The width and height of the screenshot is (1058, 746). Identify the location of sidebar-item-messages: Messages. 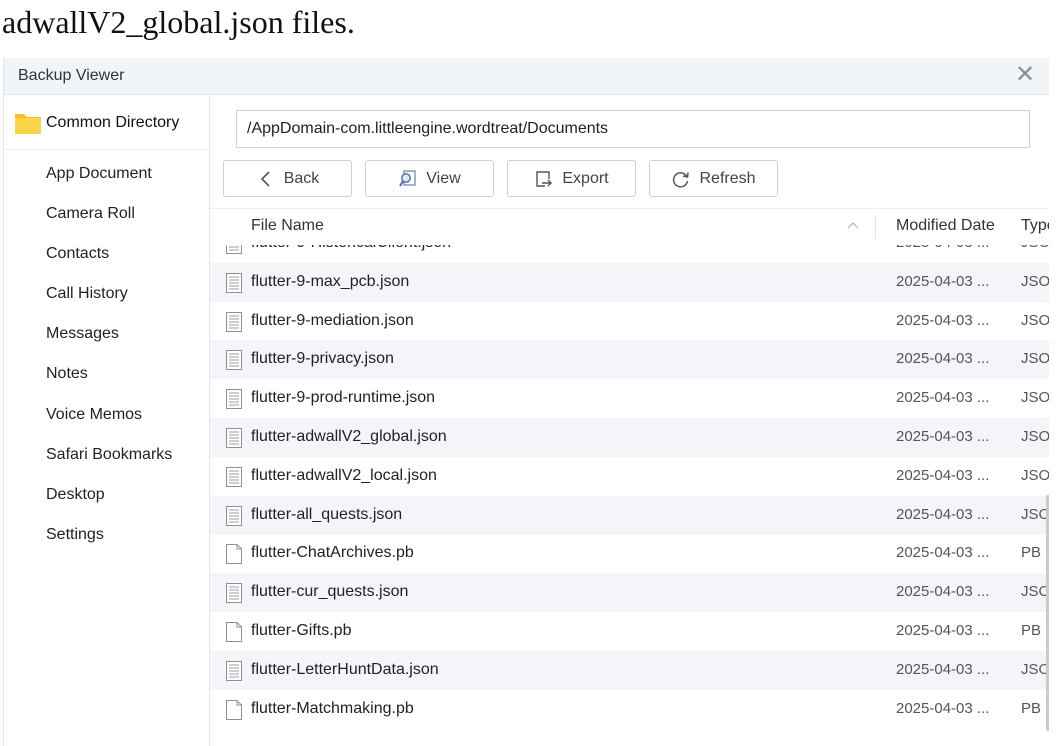
(106, 334).